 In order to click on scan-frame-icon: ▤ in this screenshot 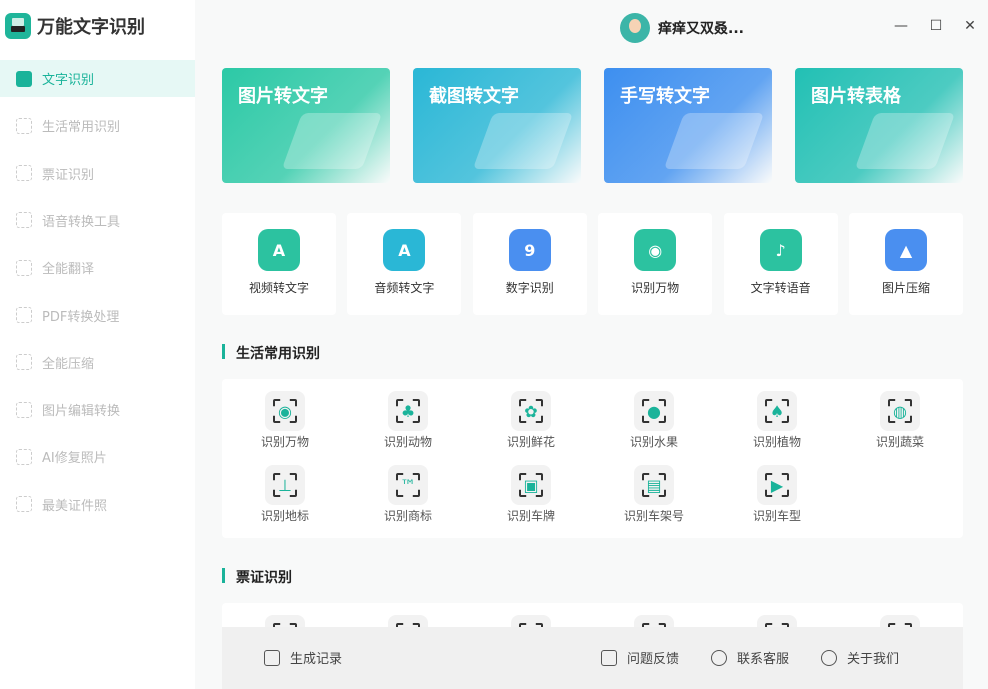, I will do `click(654, 485)`.